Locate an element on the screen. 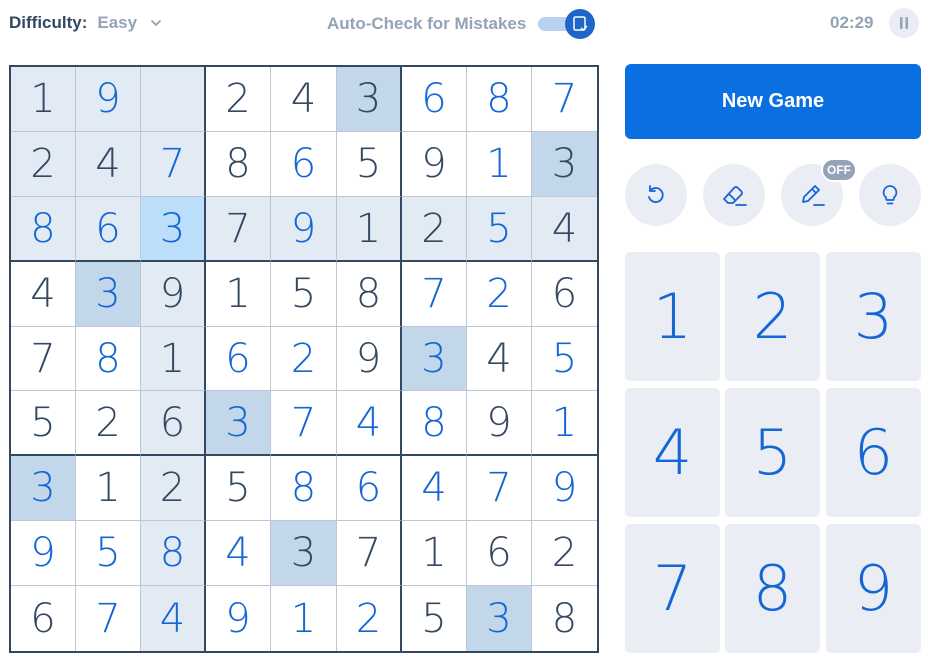 The height and width of the screenshot is (659, 925). auto-check-toggle is located at coordinates (567, 24).